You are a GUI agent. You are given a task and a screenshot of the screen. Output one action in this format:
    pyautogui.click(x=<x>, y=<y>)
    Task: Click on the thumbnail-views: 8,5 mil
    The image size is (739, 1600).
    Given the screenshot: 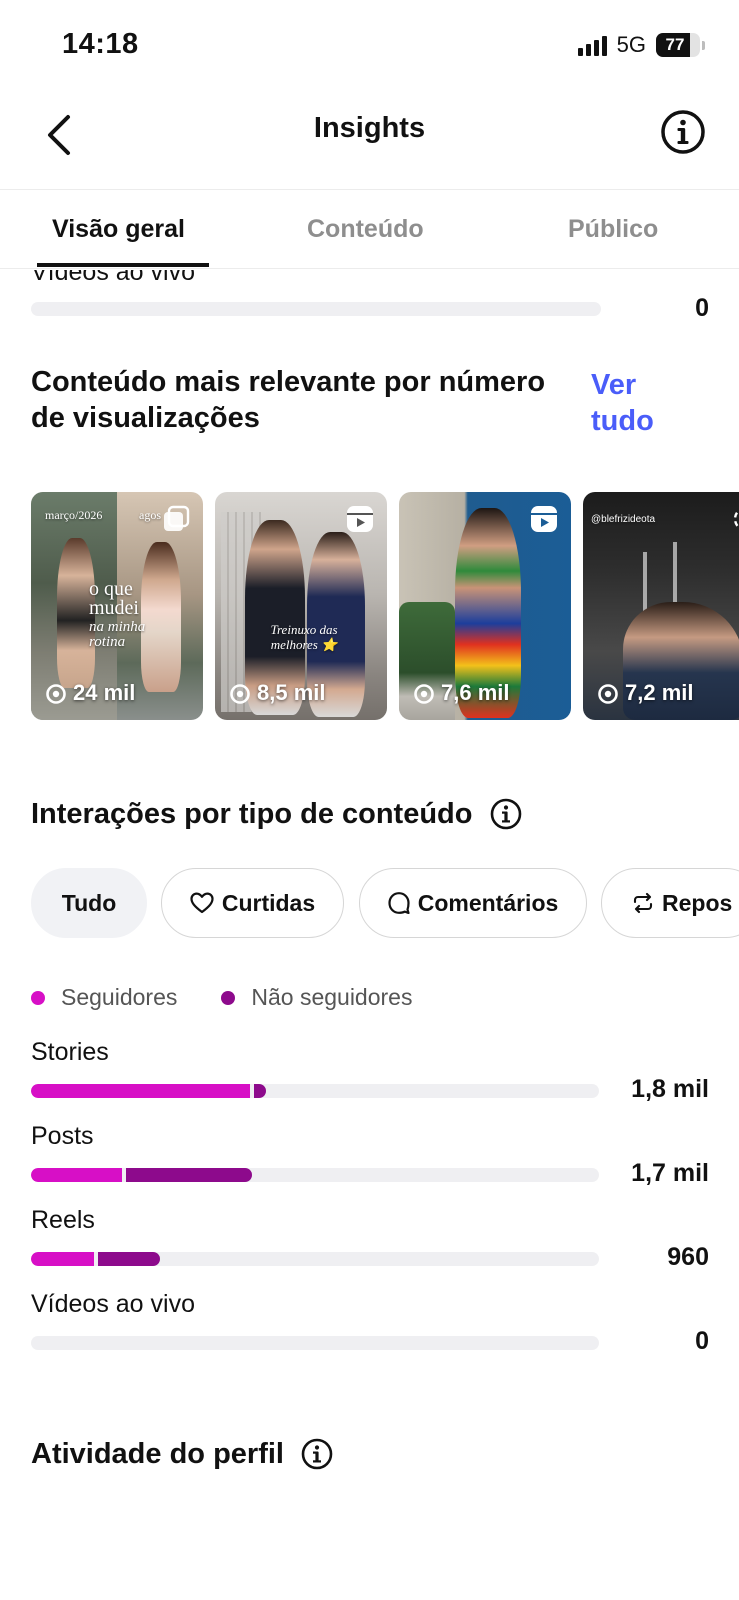 What is the action you would take?
    pyautogui.click(x=277, y=693)
    